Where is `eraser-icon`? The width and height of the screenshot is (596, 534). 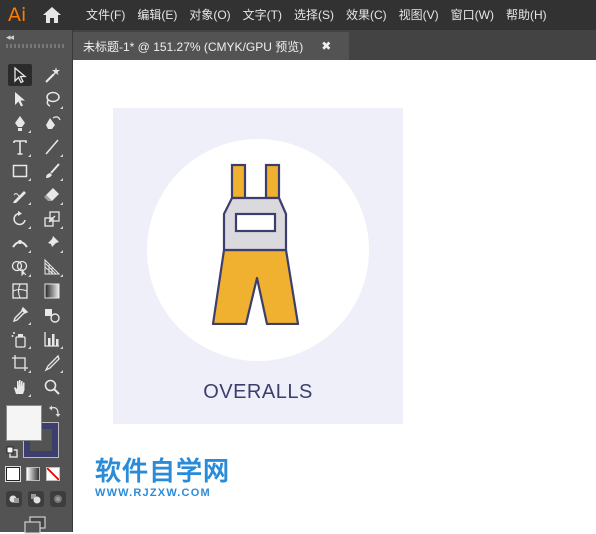
eraser-icon is located at coordinates (51, 194).